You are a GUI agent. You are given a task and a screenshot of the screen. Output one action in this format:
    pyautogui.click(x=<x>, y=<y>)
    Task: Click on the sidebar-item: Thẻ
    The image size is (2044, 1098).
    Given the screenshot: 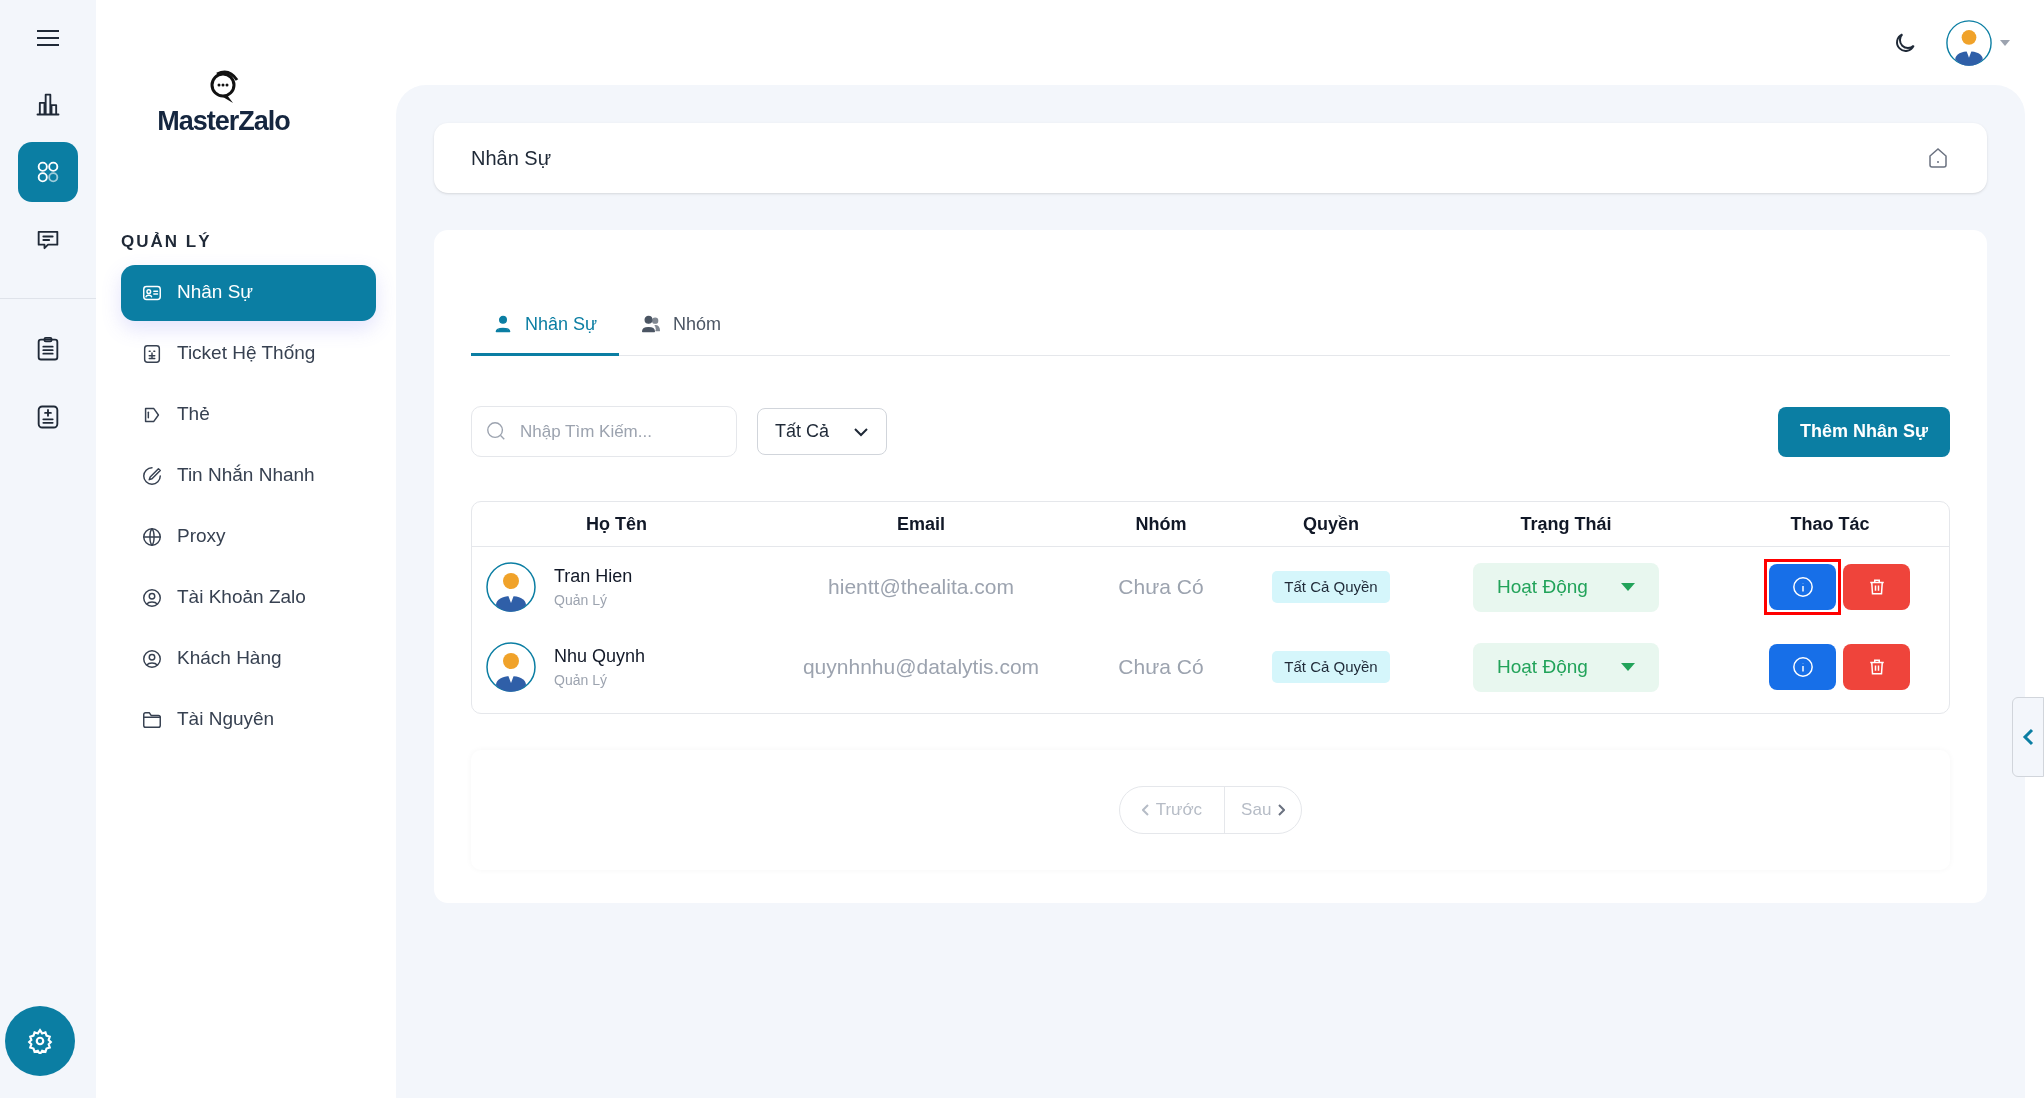 What is the action you would take?
    pyautogui.click(x=248, y=414)
    